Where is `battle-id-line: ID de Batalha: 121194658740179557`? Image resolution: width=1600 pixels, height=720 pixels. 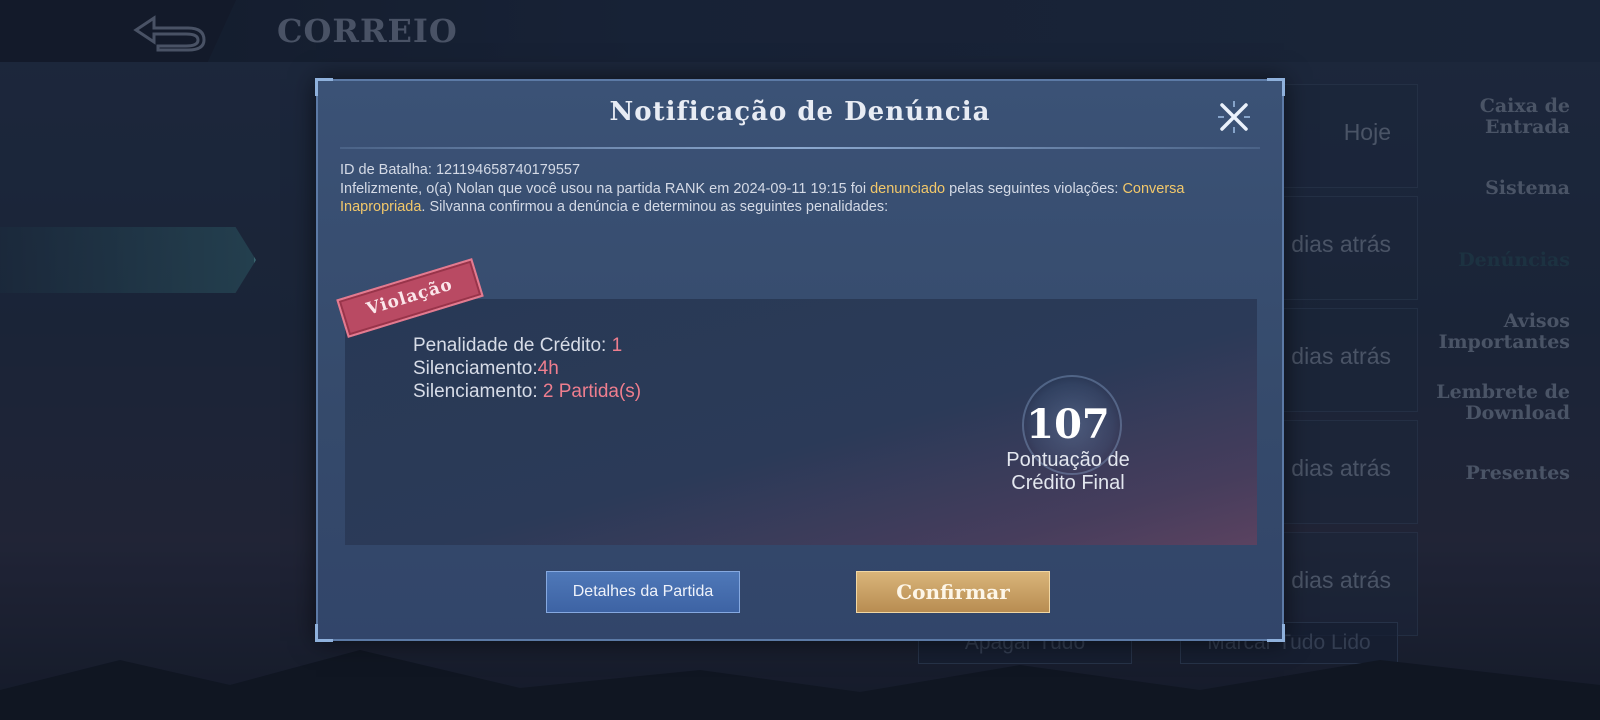 battle-id-line: ID de Batalha: 121194658740179557 is located at coordinates (790, 170).